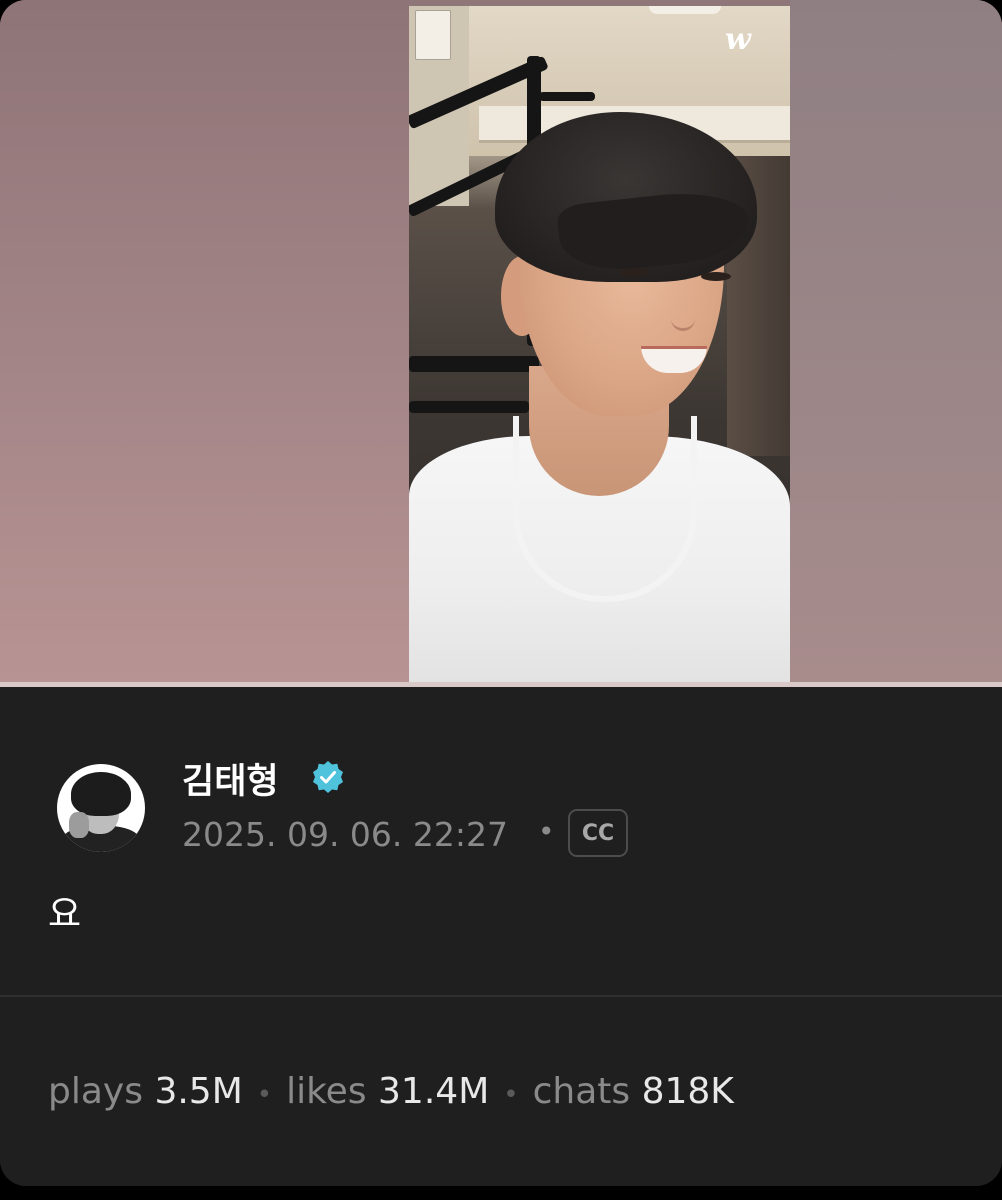 Image resolution: width=1002 pixels, height=1200 pixels. I want to click on plays-label: plays, so click(95, 1091).